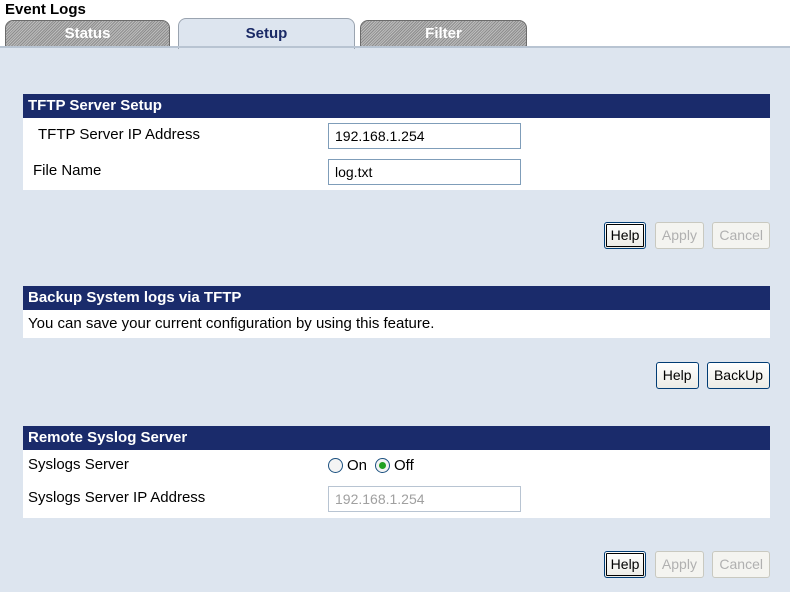 Image resolution: width=790 pixels, height=592 pixels. What do you see at coordinates (396, 438) in the screenshot?
I see `syslog-panel-header: Remote Syslog Server` at bounding box center [396, 438].